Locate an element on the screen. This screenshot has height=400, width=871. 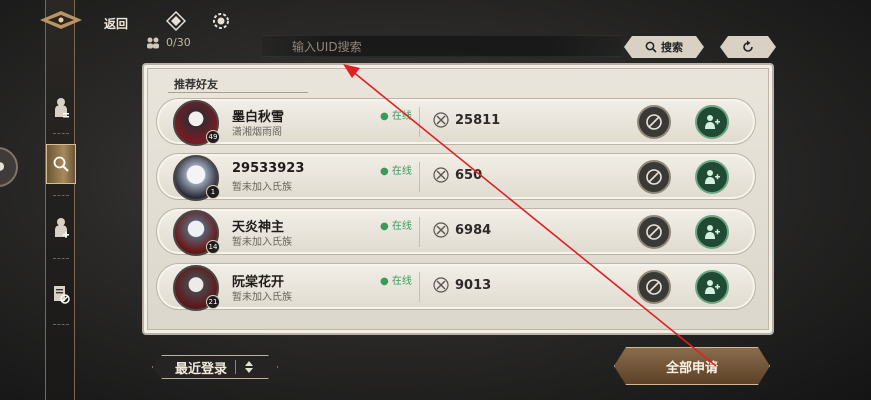
search-friend-tab is located at coordinates (61, 164).